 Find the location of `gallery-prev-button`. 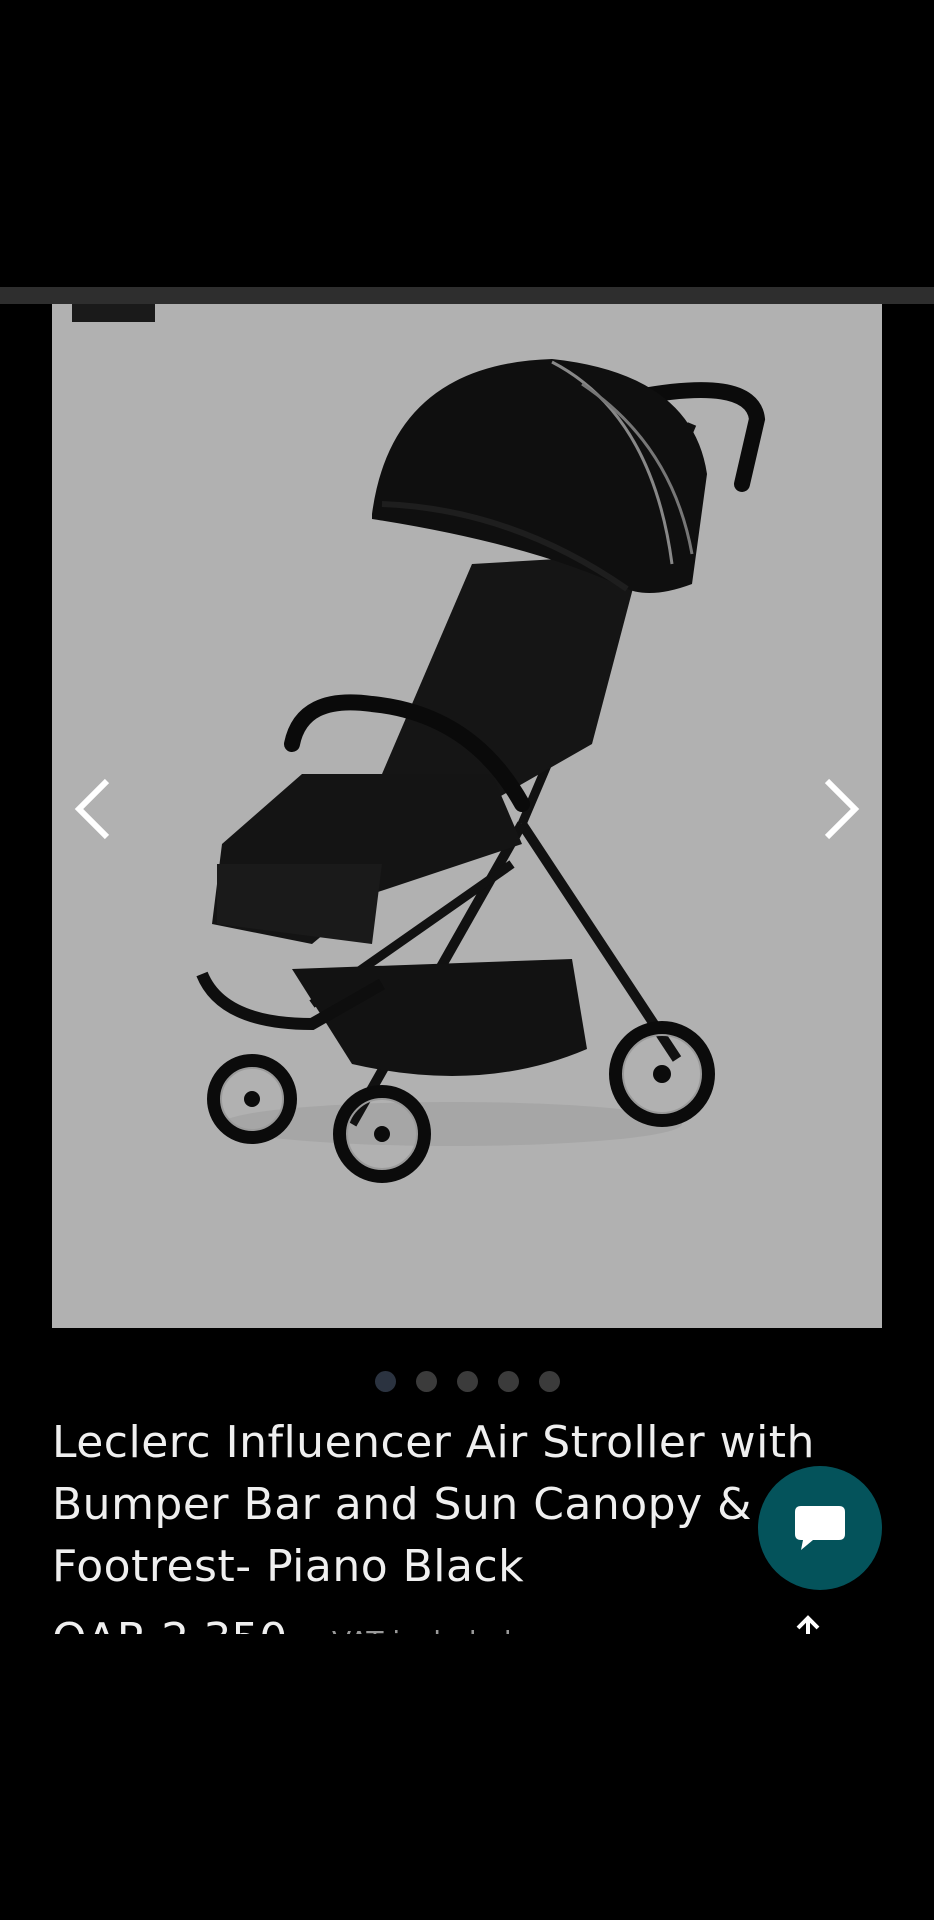

gallery-prev-button is located at coordinates (93, 809).